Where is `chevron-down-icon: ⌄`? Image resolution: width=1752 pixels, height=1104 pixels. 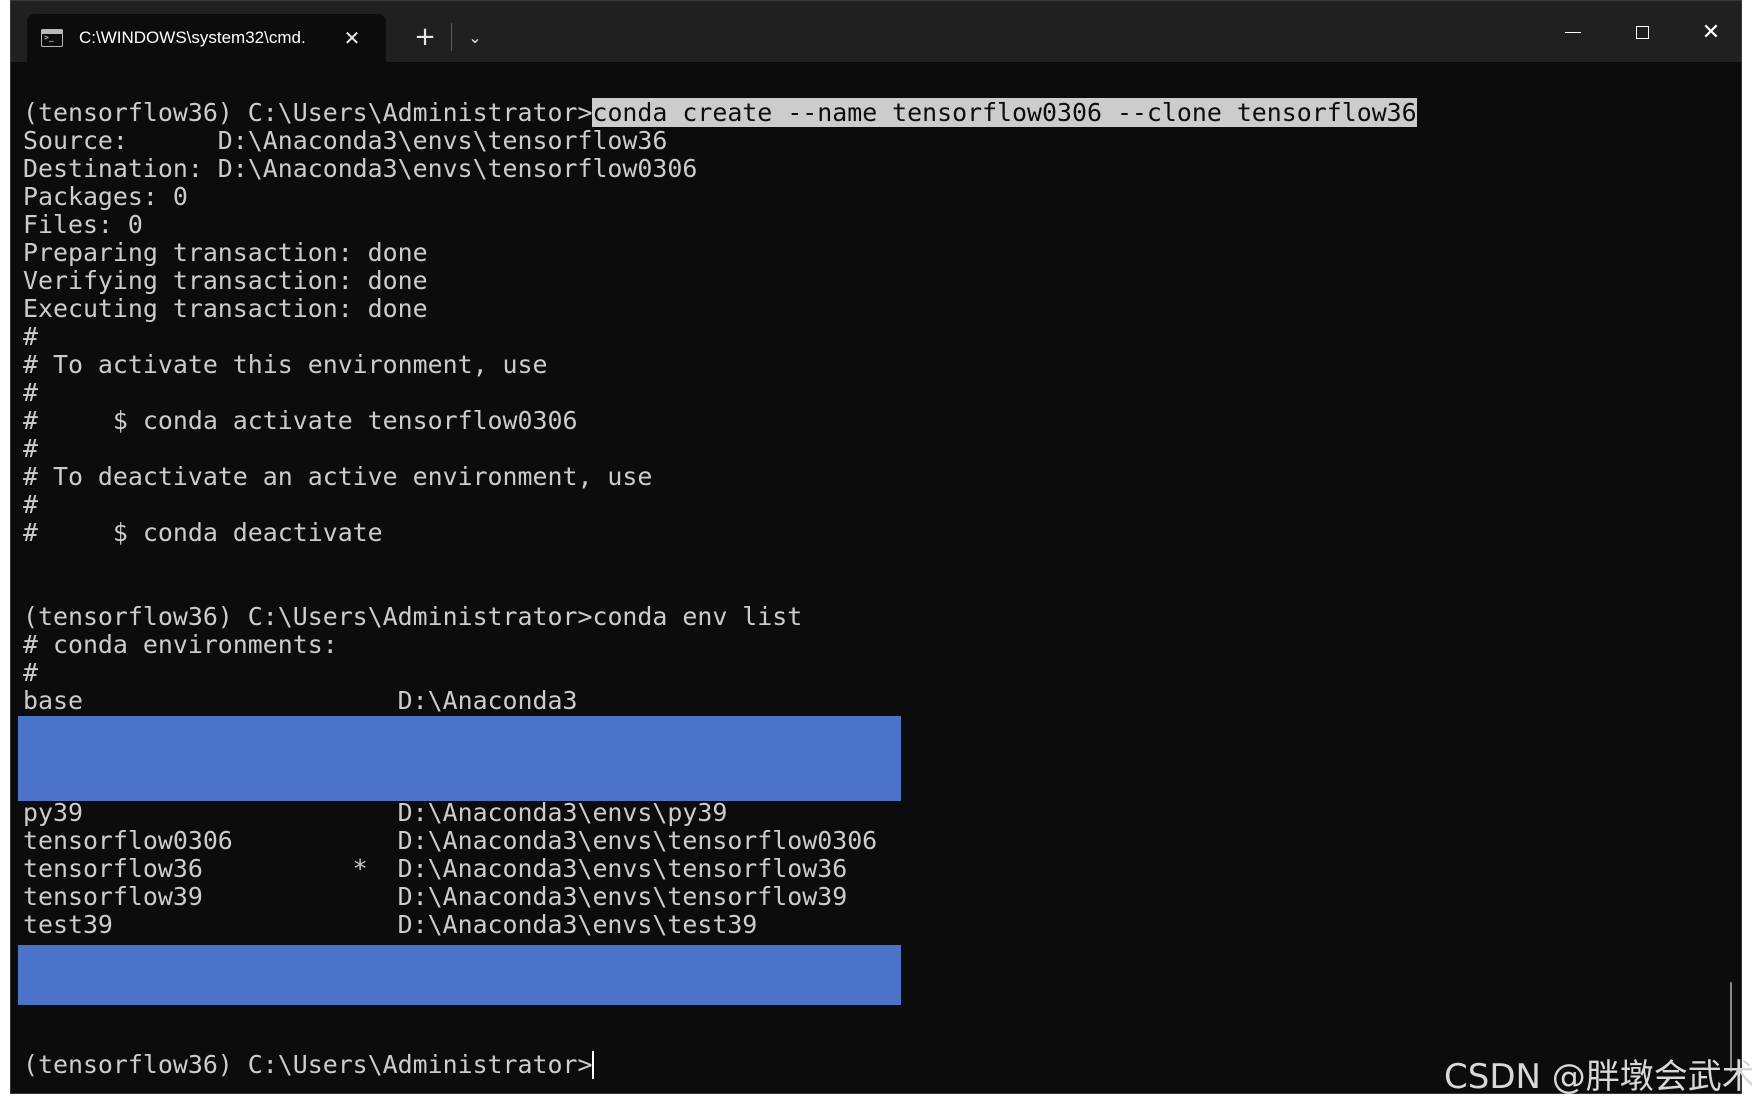
chevron-down-icon: ⌄ is located at coordinates (475, 37).